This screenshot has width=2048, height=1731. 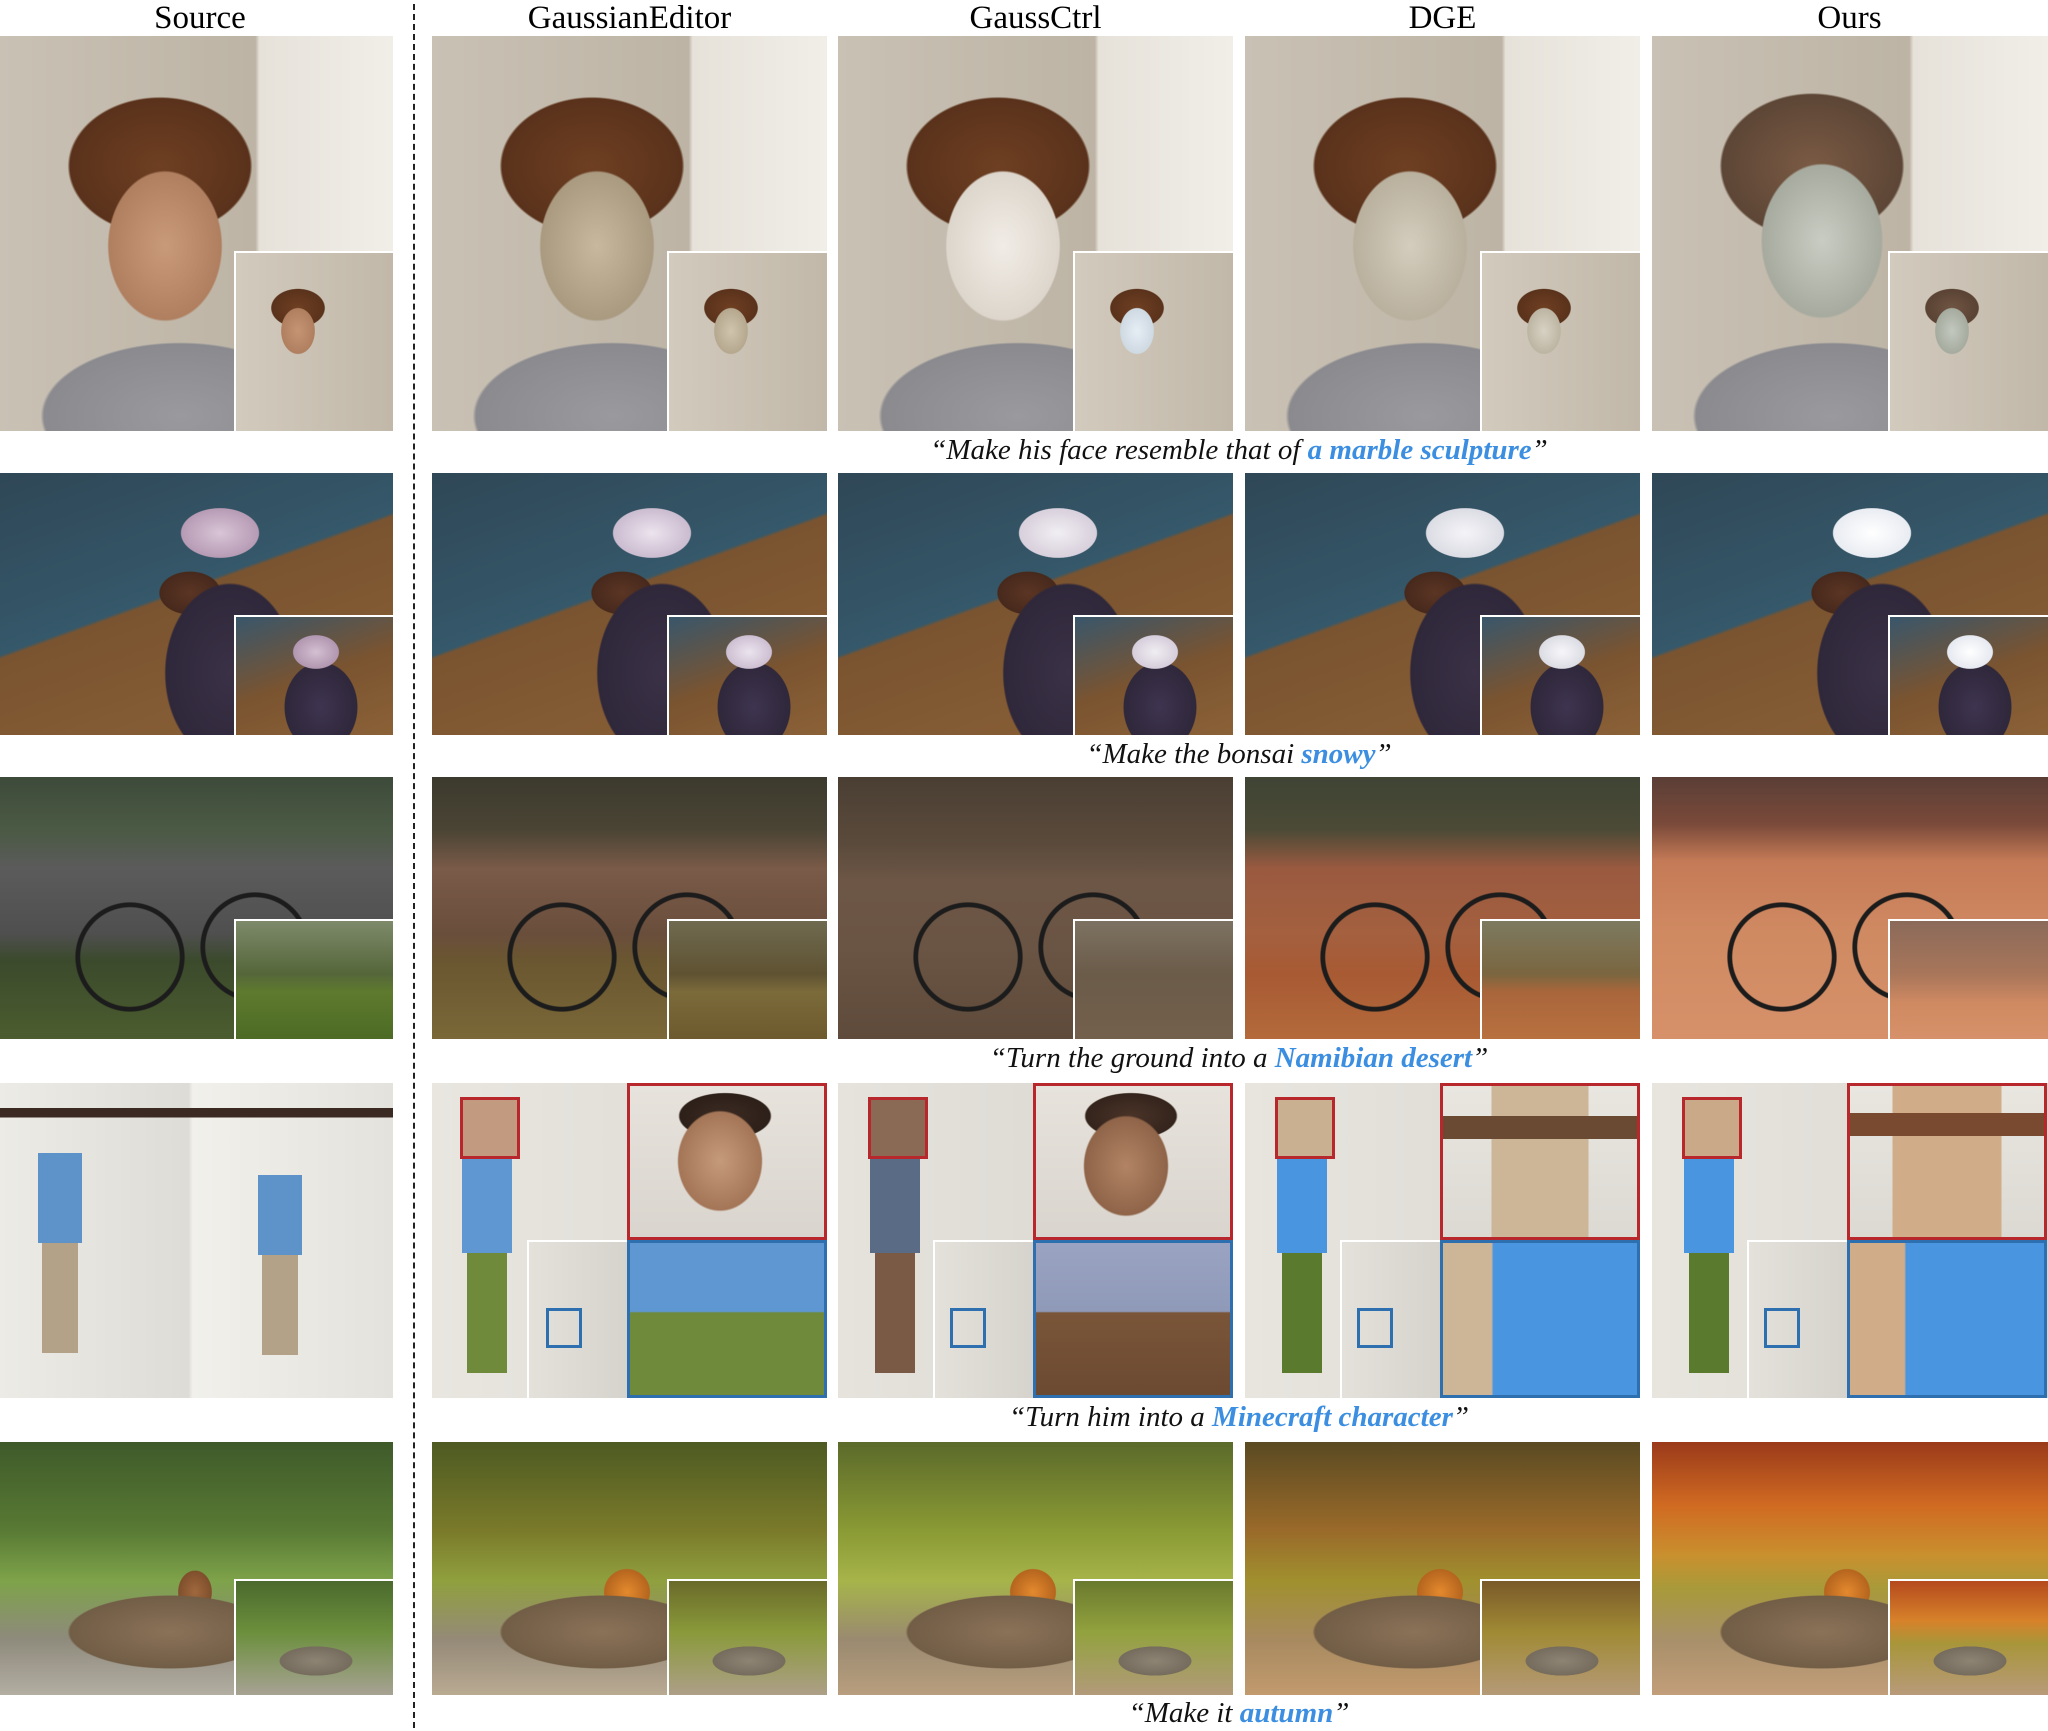 I want to click on figure-left-legs, so click(x=60, y=1298).